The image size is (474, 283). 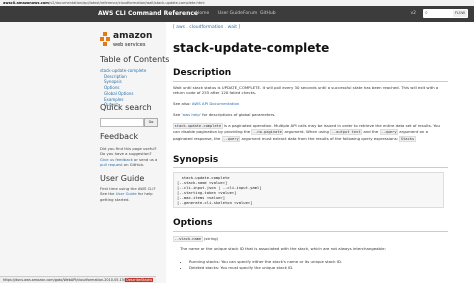 What do you see at coordinates (268, 13) in the screenshot?
I see `nav-github: GitHub` at bounding box center [268, 13].